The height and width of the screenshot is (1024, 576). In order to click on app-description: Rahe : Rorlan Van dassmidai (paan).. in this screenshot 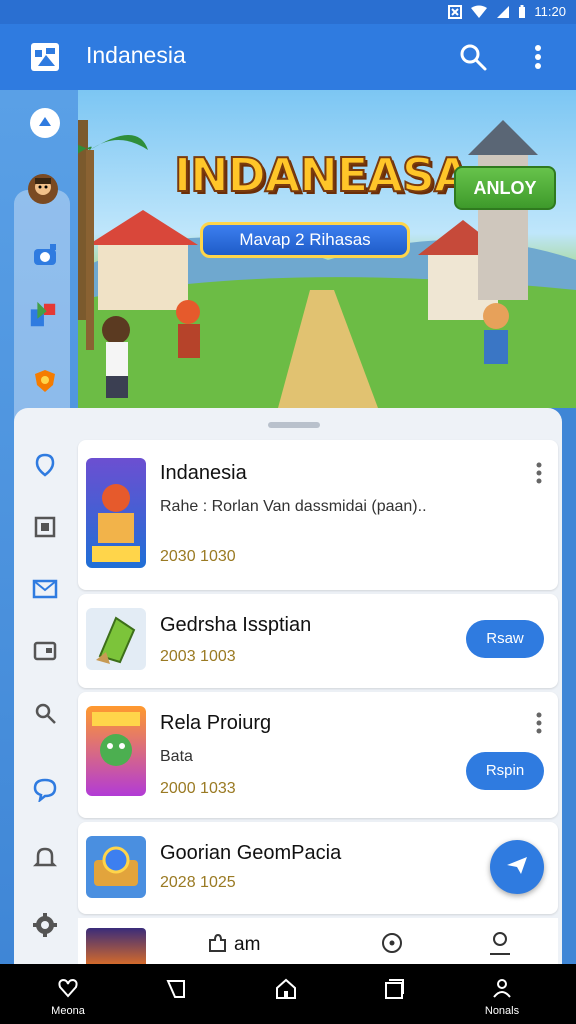, I will do `click(293, 506)`.